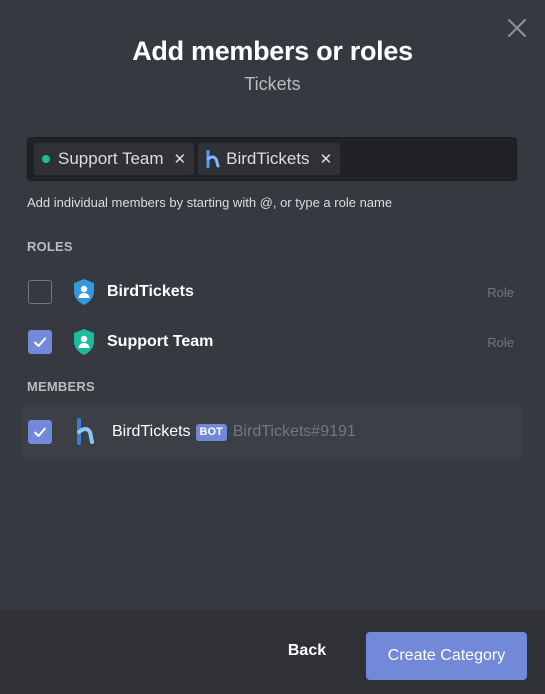 The width and height of the screenshot is (545, 694). I want to click on bot-badge: BOT, so click(211, 432).